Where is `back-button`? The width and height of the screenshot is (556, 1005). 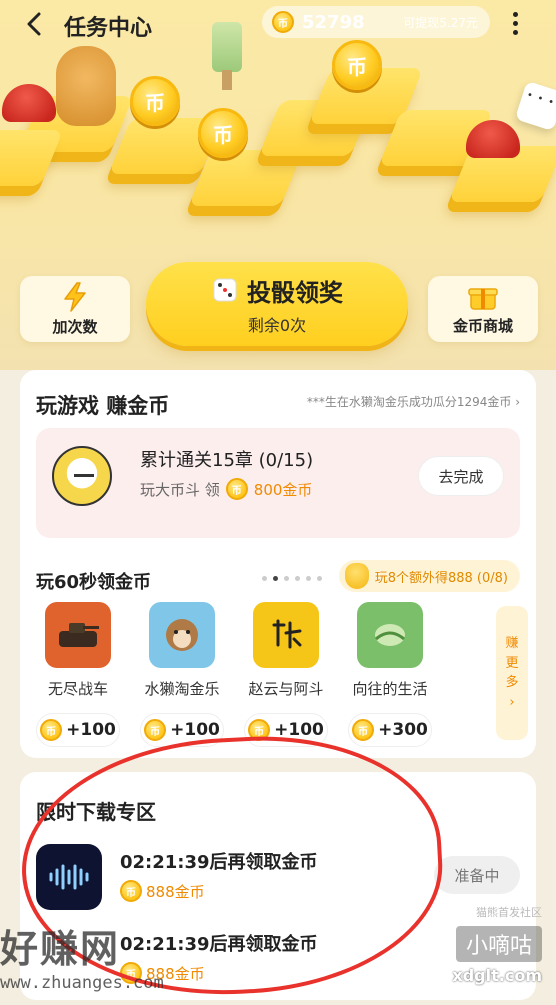 back-button is located at coordinates (34, 24).